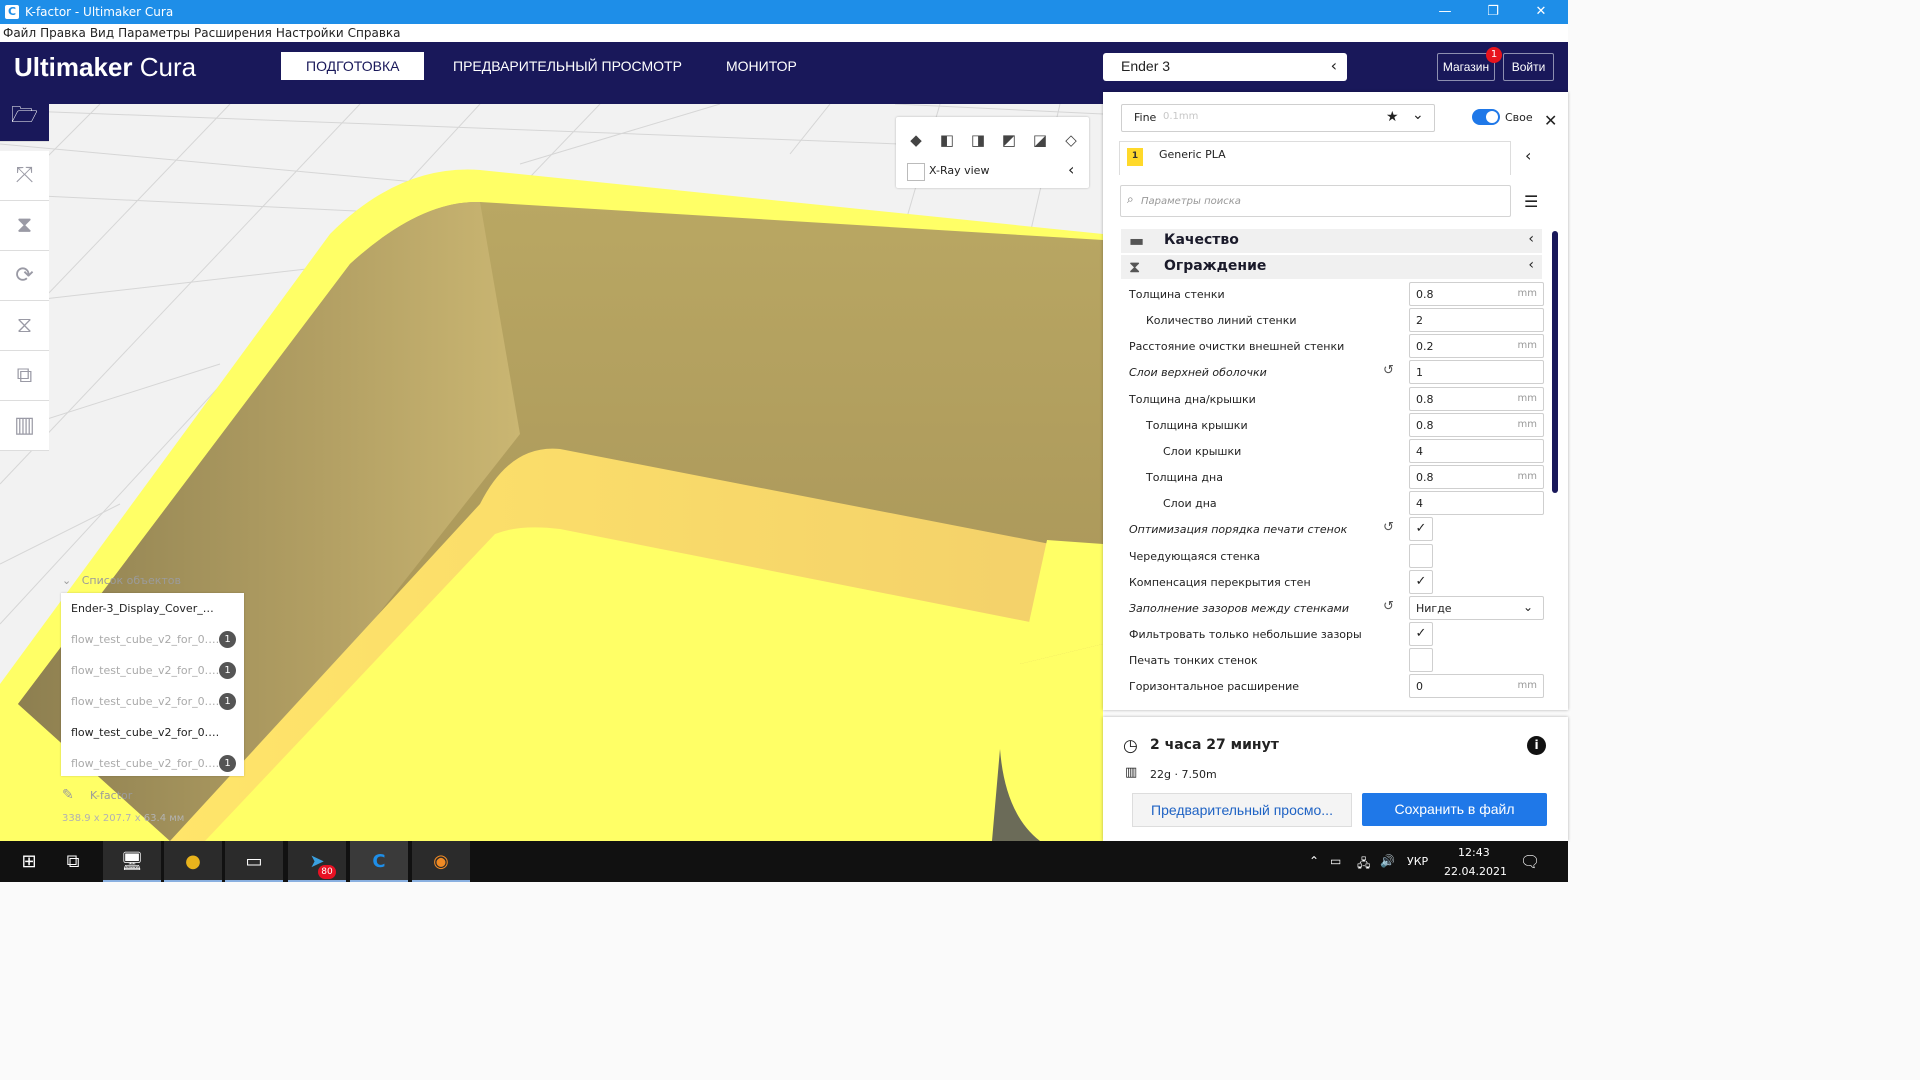 Image resolution: width=1920 pixels, height=1080 pixels. I want to click on move-tool-button: ⤧, so click(24, 176).